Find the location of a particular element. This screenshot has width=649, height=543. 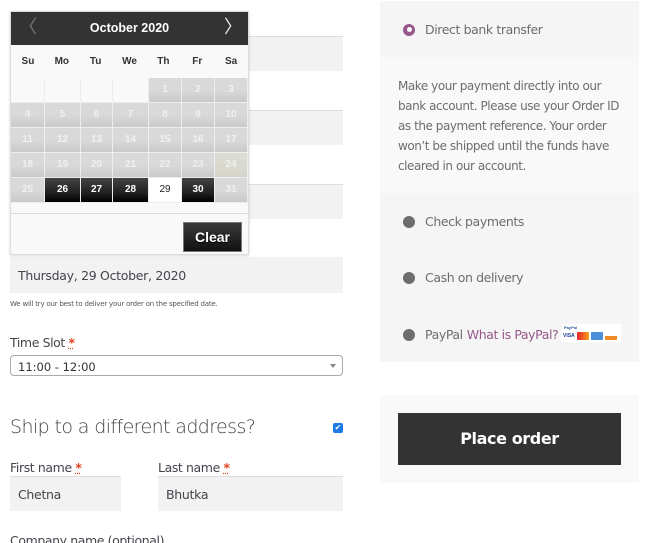

ship-different-address-title: Ship to a different address? is located at coordinates (133, 427).